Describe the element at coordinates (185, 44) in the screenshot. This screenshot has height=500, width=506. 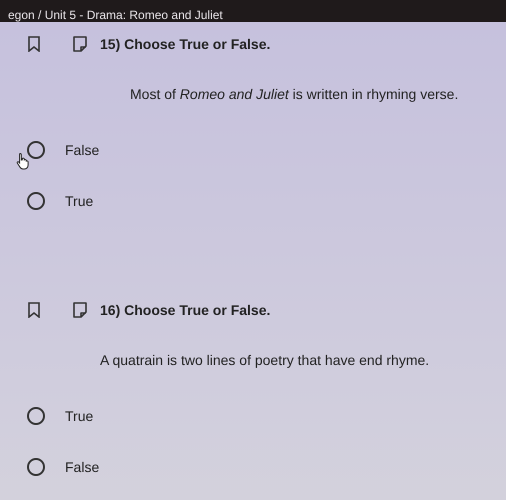
I see `question-title: 15) Choose True or False.` at that location.